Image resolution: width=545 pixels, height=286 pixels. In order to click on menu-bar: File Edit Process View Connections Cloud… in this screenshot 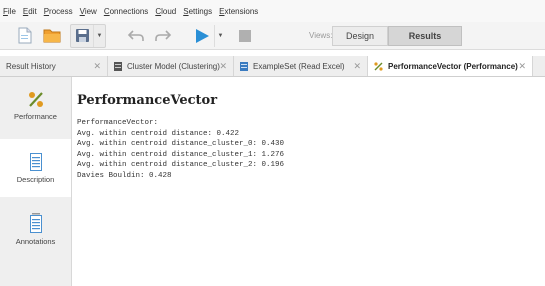, I will do `click(272, 11)`.